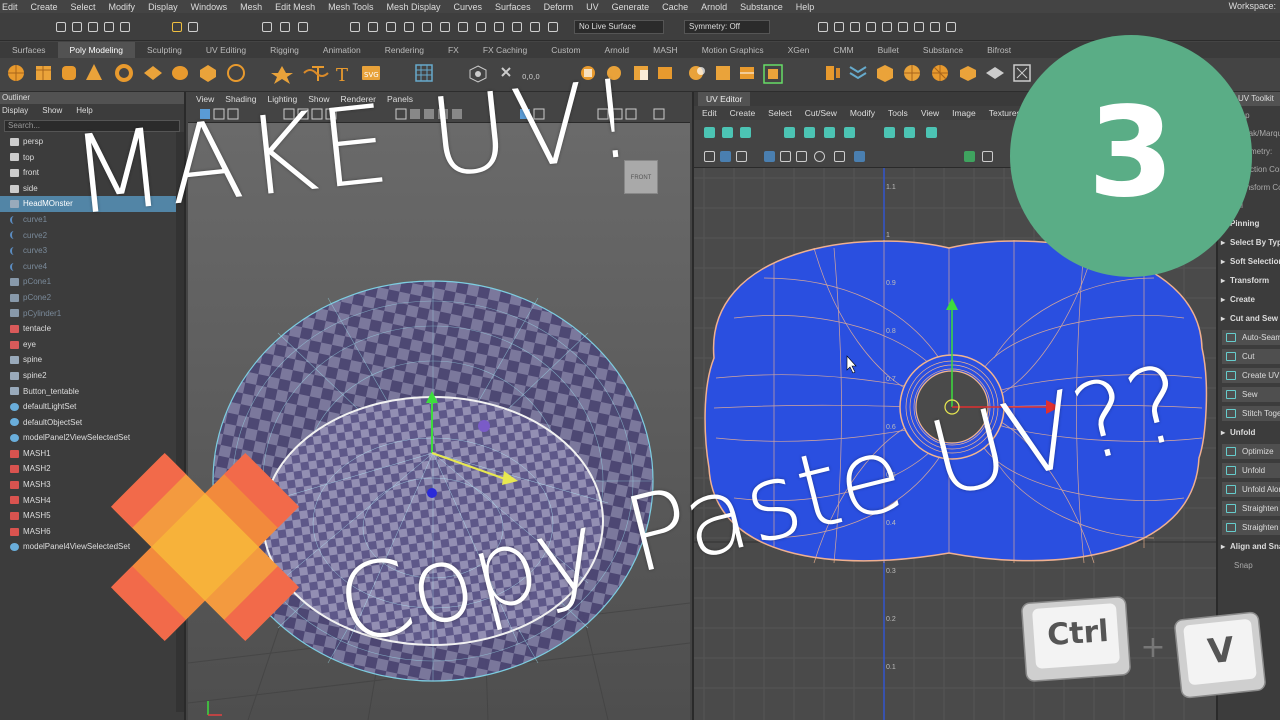 The width and height of the screenshot is (1280, 720). I want to click on grid-toggle-icon, so click(289, 114).